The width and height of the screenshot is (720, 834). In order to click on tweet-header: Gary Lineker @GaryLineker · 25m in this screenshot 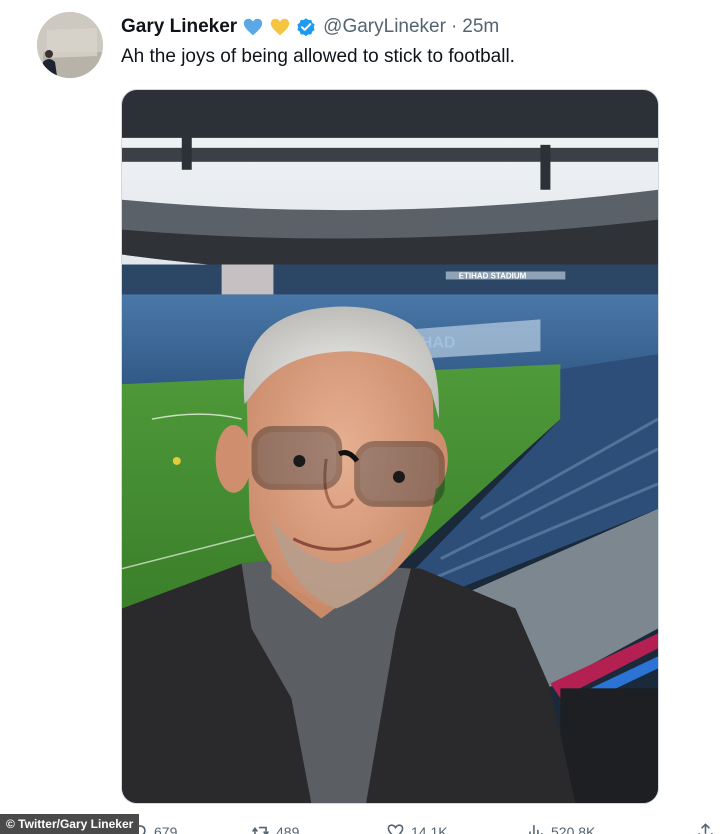, I will do `click(310, 27)`.